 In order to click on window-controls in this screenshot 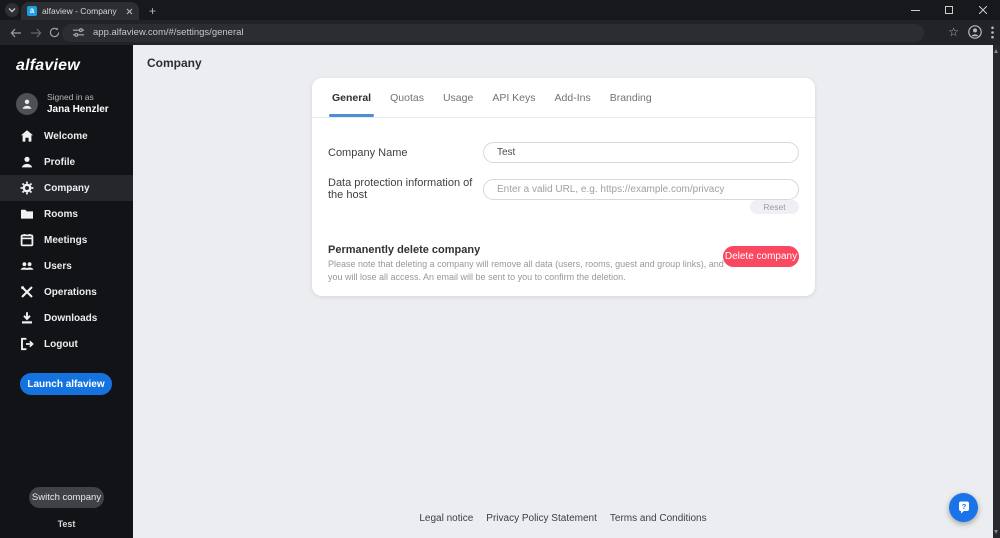, I will do `click(949, 10)`.